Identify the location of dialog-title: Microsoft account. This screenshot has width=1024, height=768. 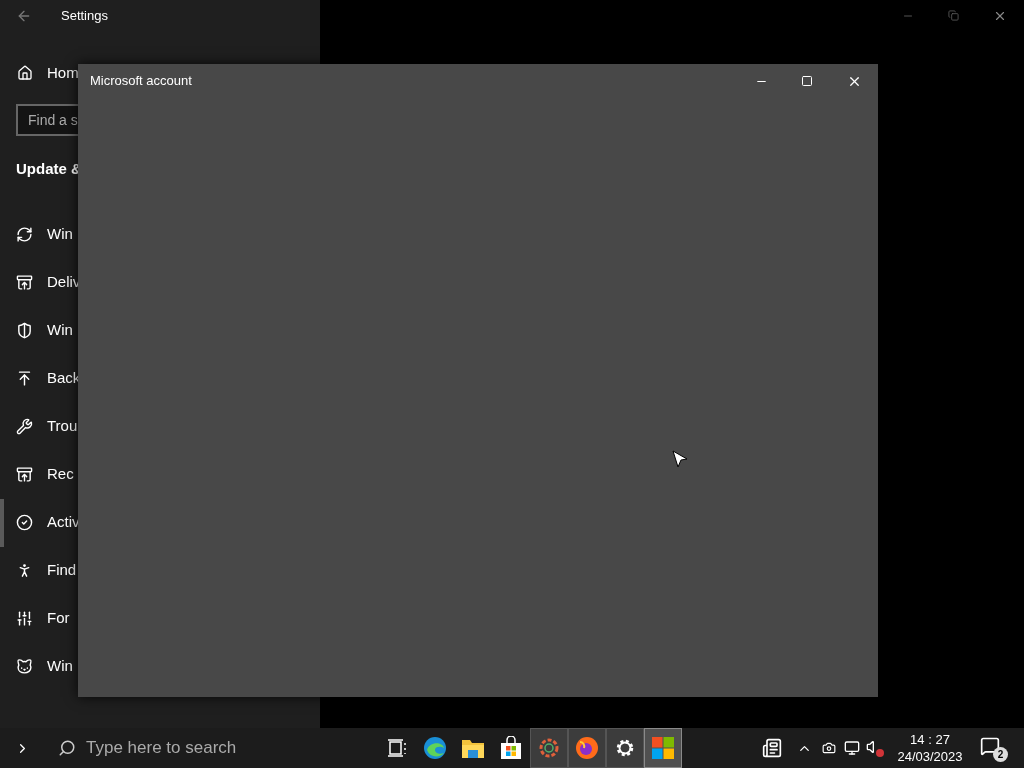
(141, 81).